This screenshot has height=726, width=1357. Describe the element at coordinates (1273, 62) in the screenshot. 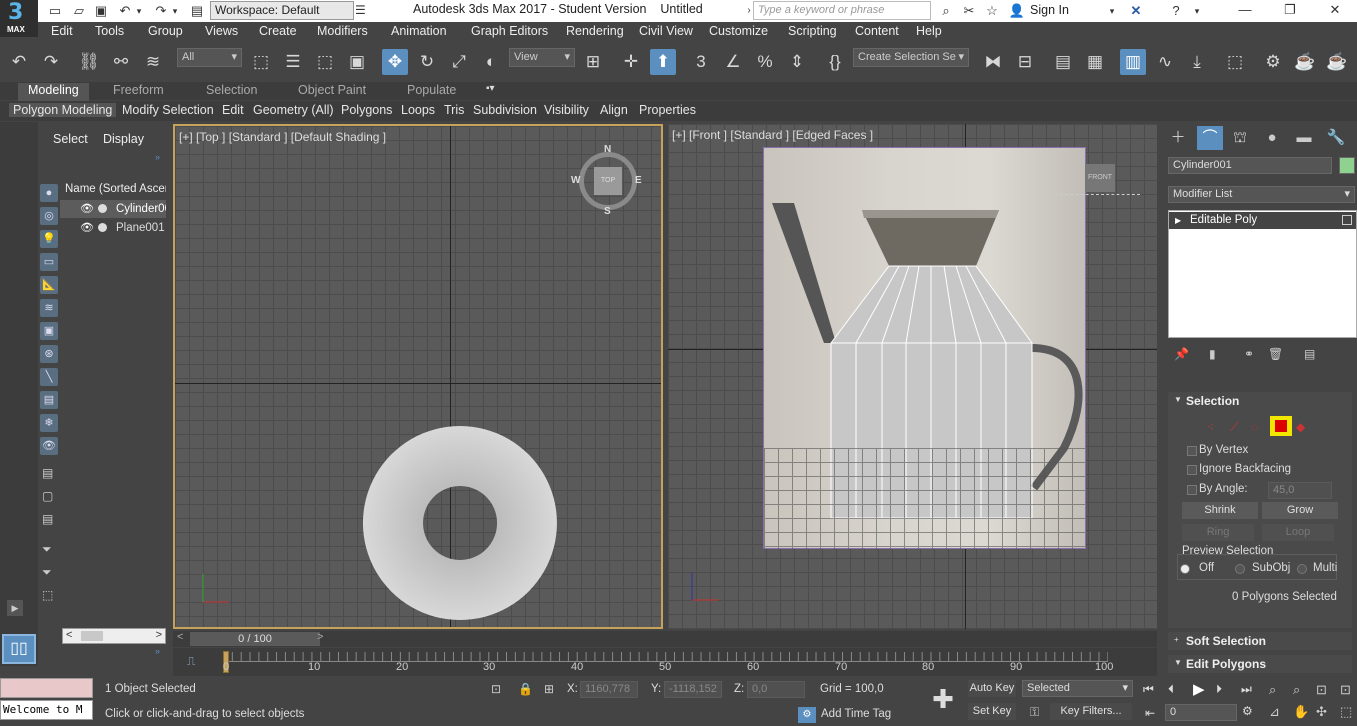

I see `render-setup-icon: ⚙` at that location.